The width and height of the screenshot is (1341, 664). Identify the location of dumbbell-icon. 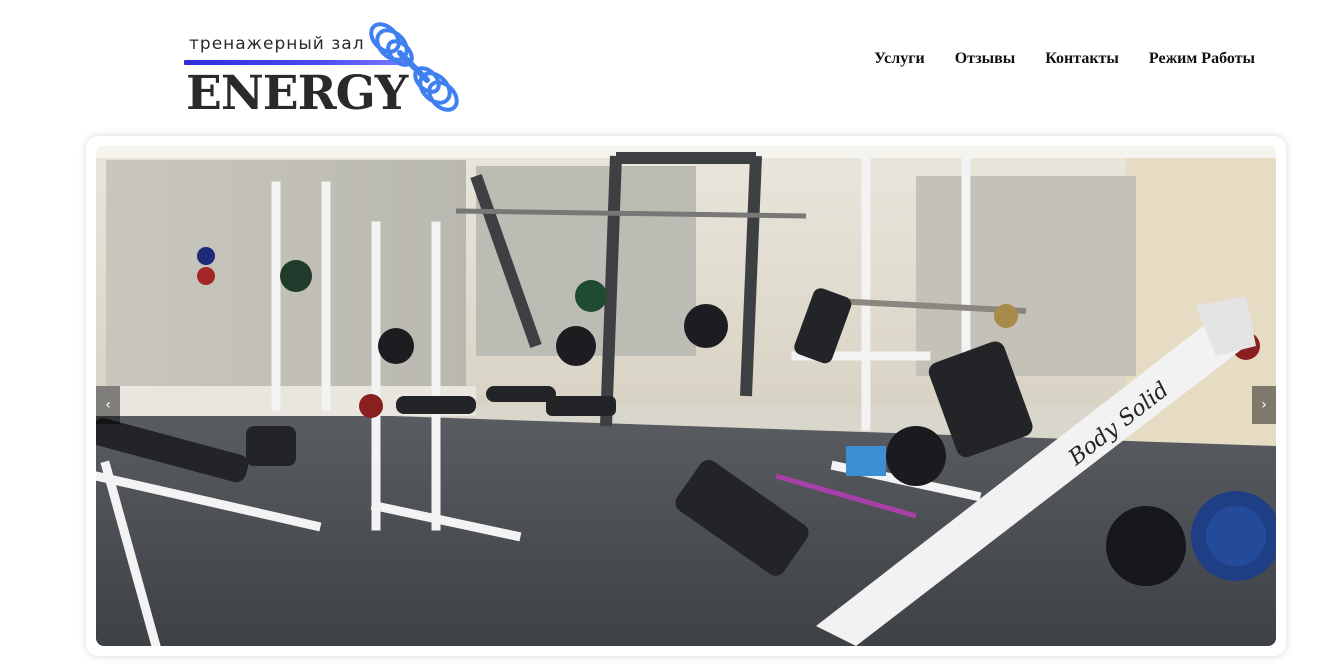
(414, 67).